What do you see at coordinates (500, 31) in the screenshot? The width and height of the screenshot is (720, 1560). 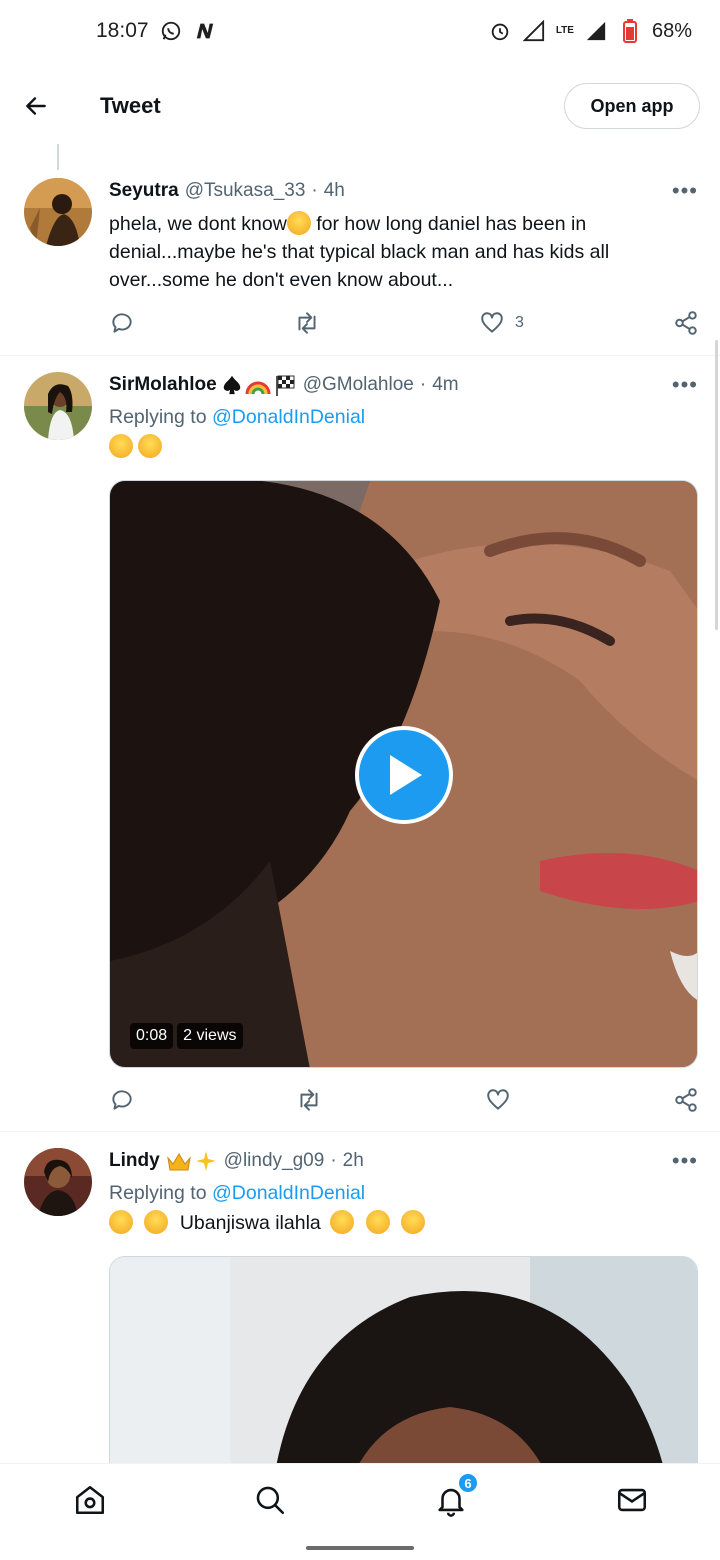 I see `alarm-icon` at bounding box center [500, 31].